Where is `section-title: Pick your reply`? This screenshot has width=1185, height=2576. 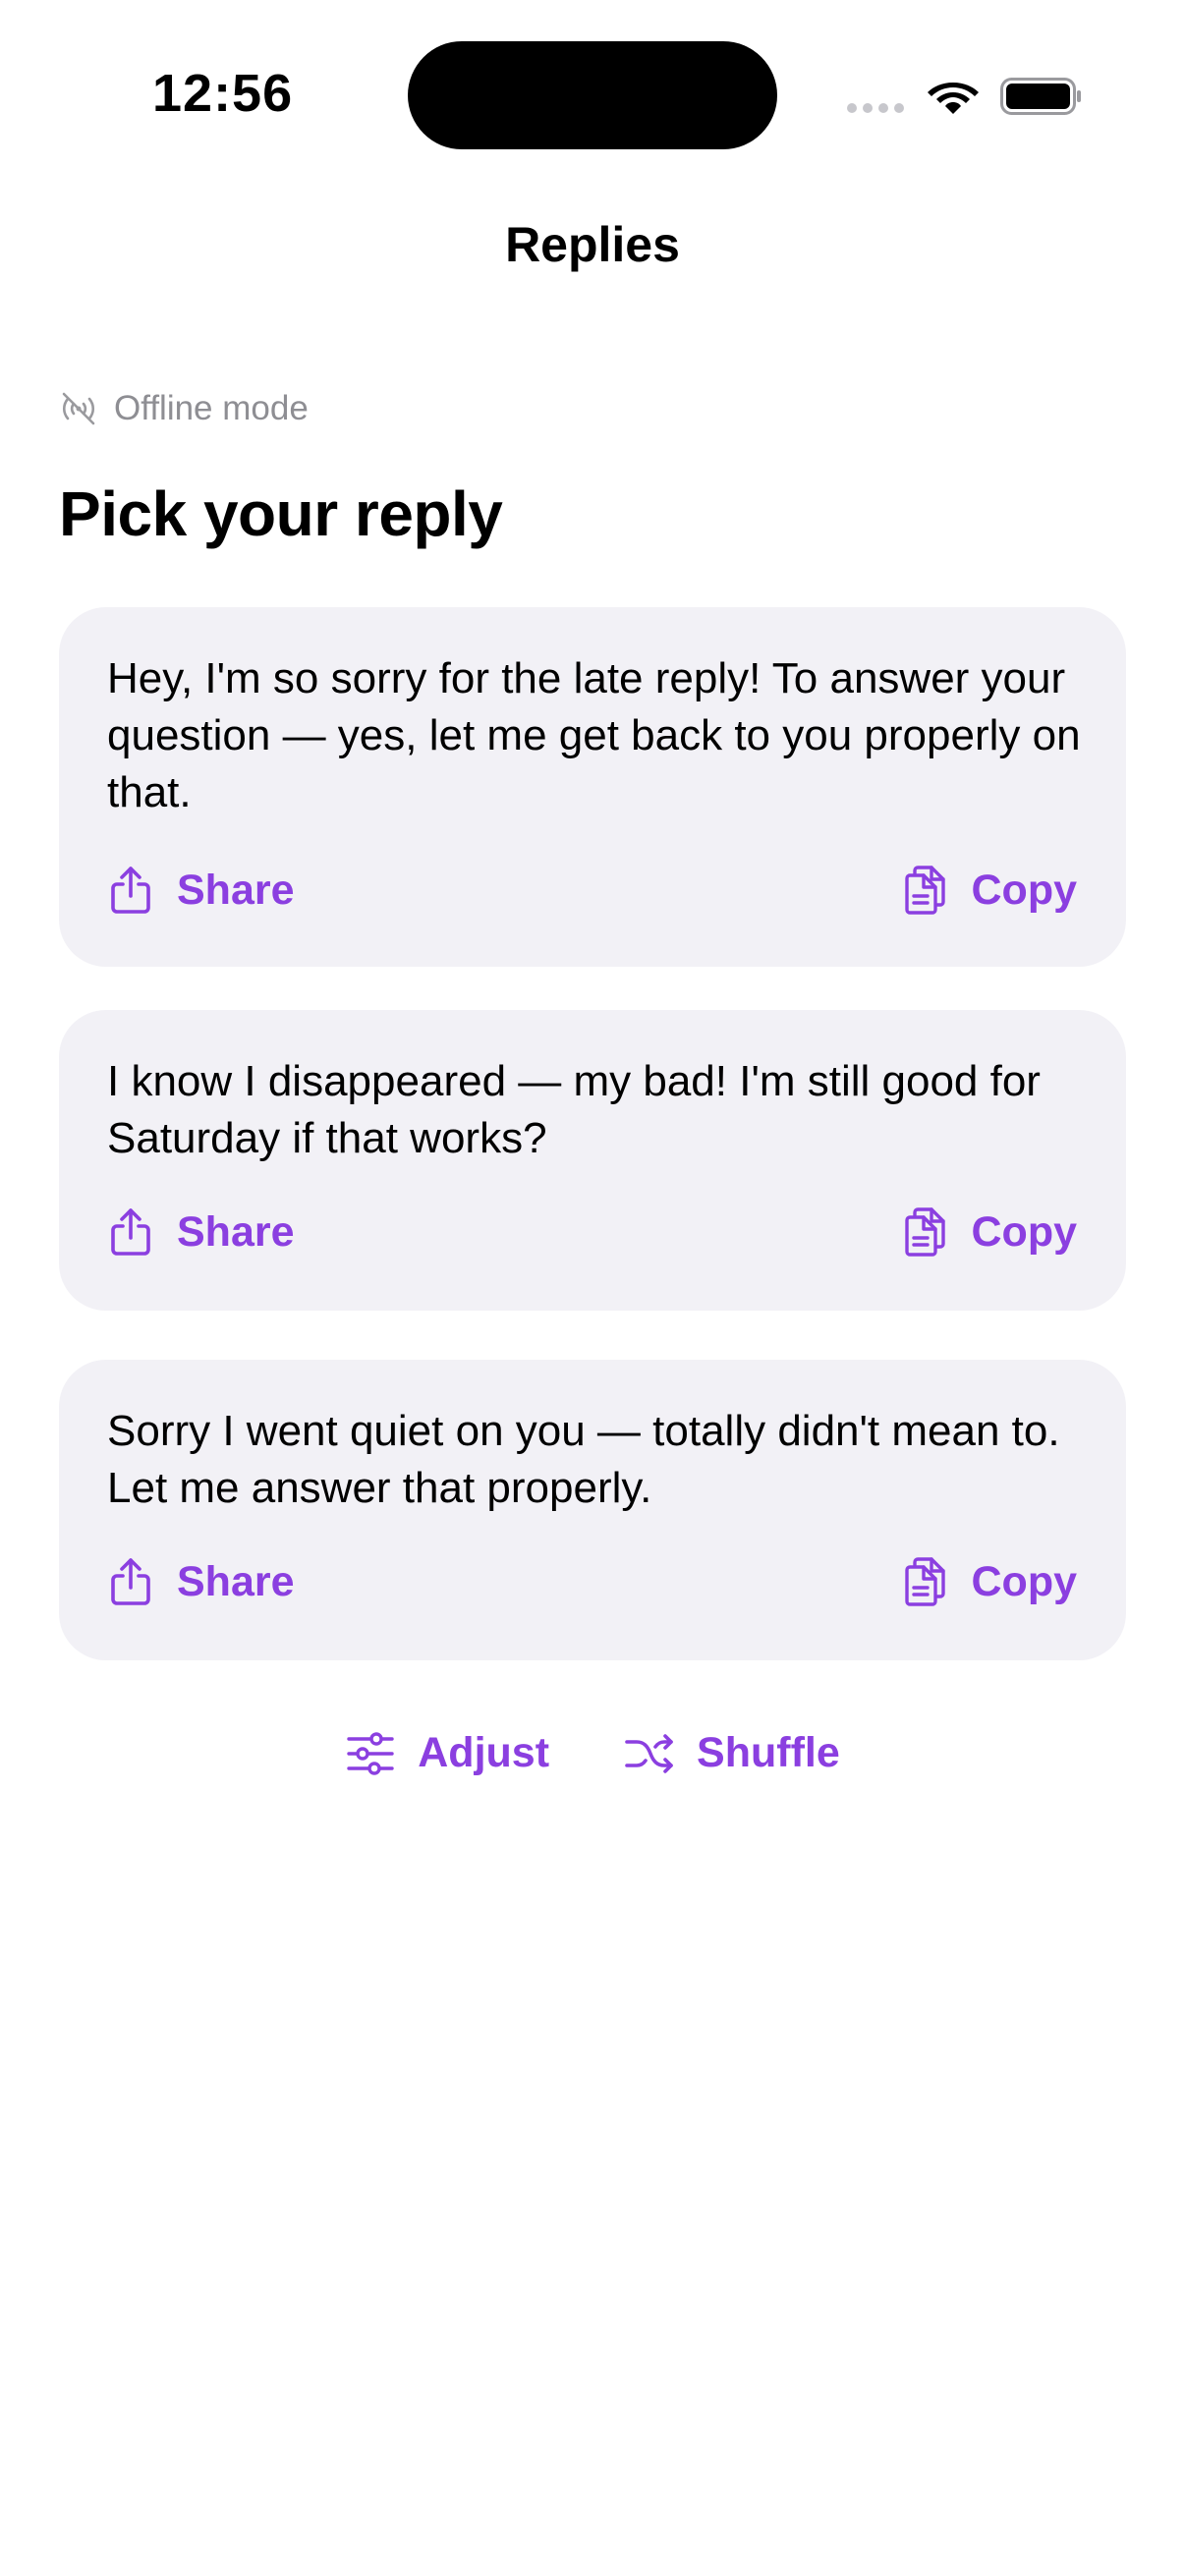 section-title: Pick your reply is located at coordinates (281, 513).